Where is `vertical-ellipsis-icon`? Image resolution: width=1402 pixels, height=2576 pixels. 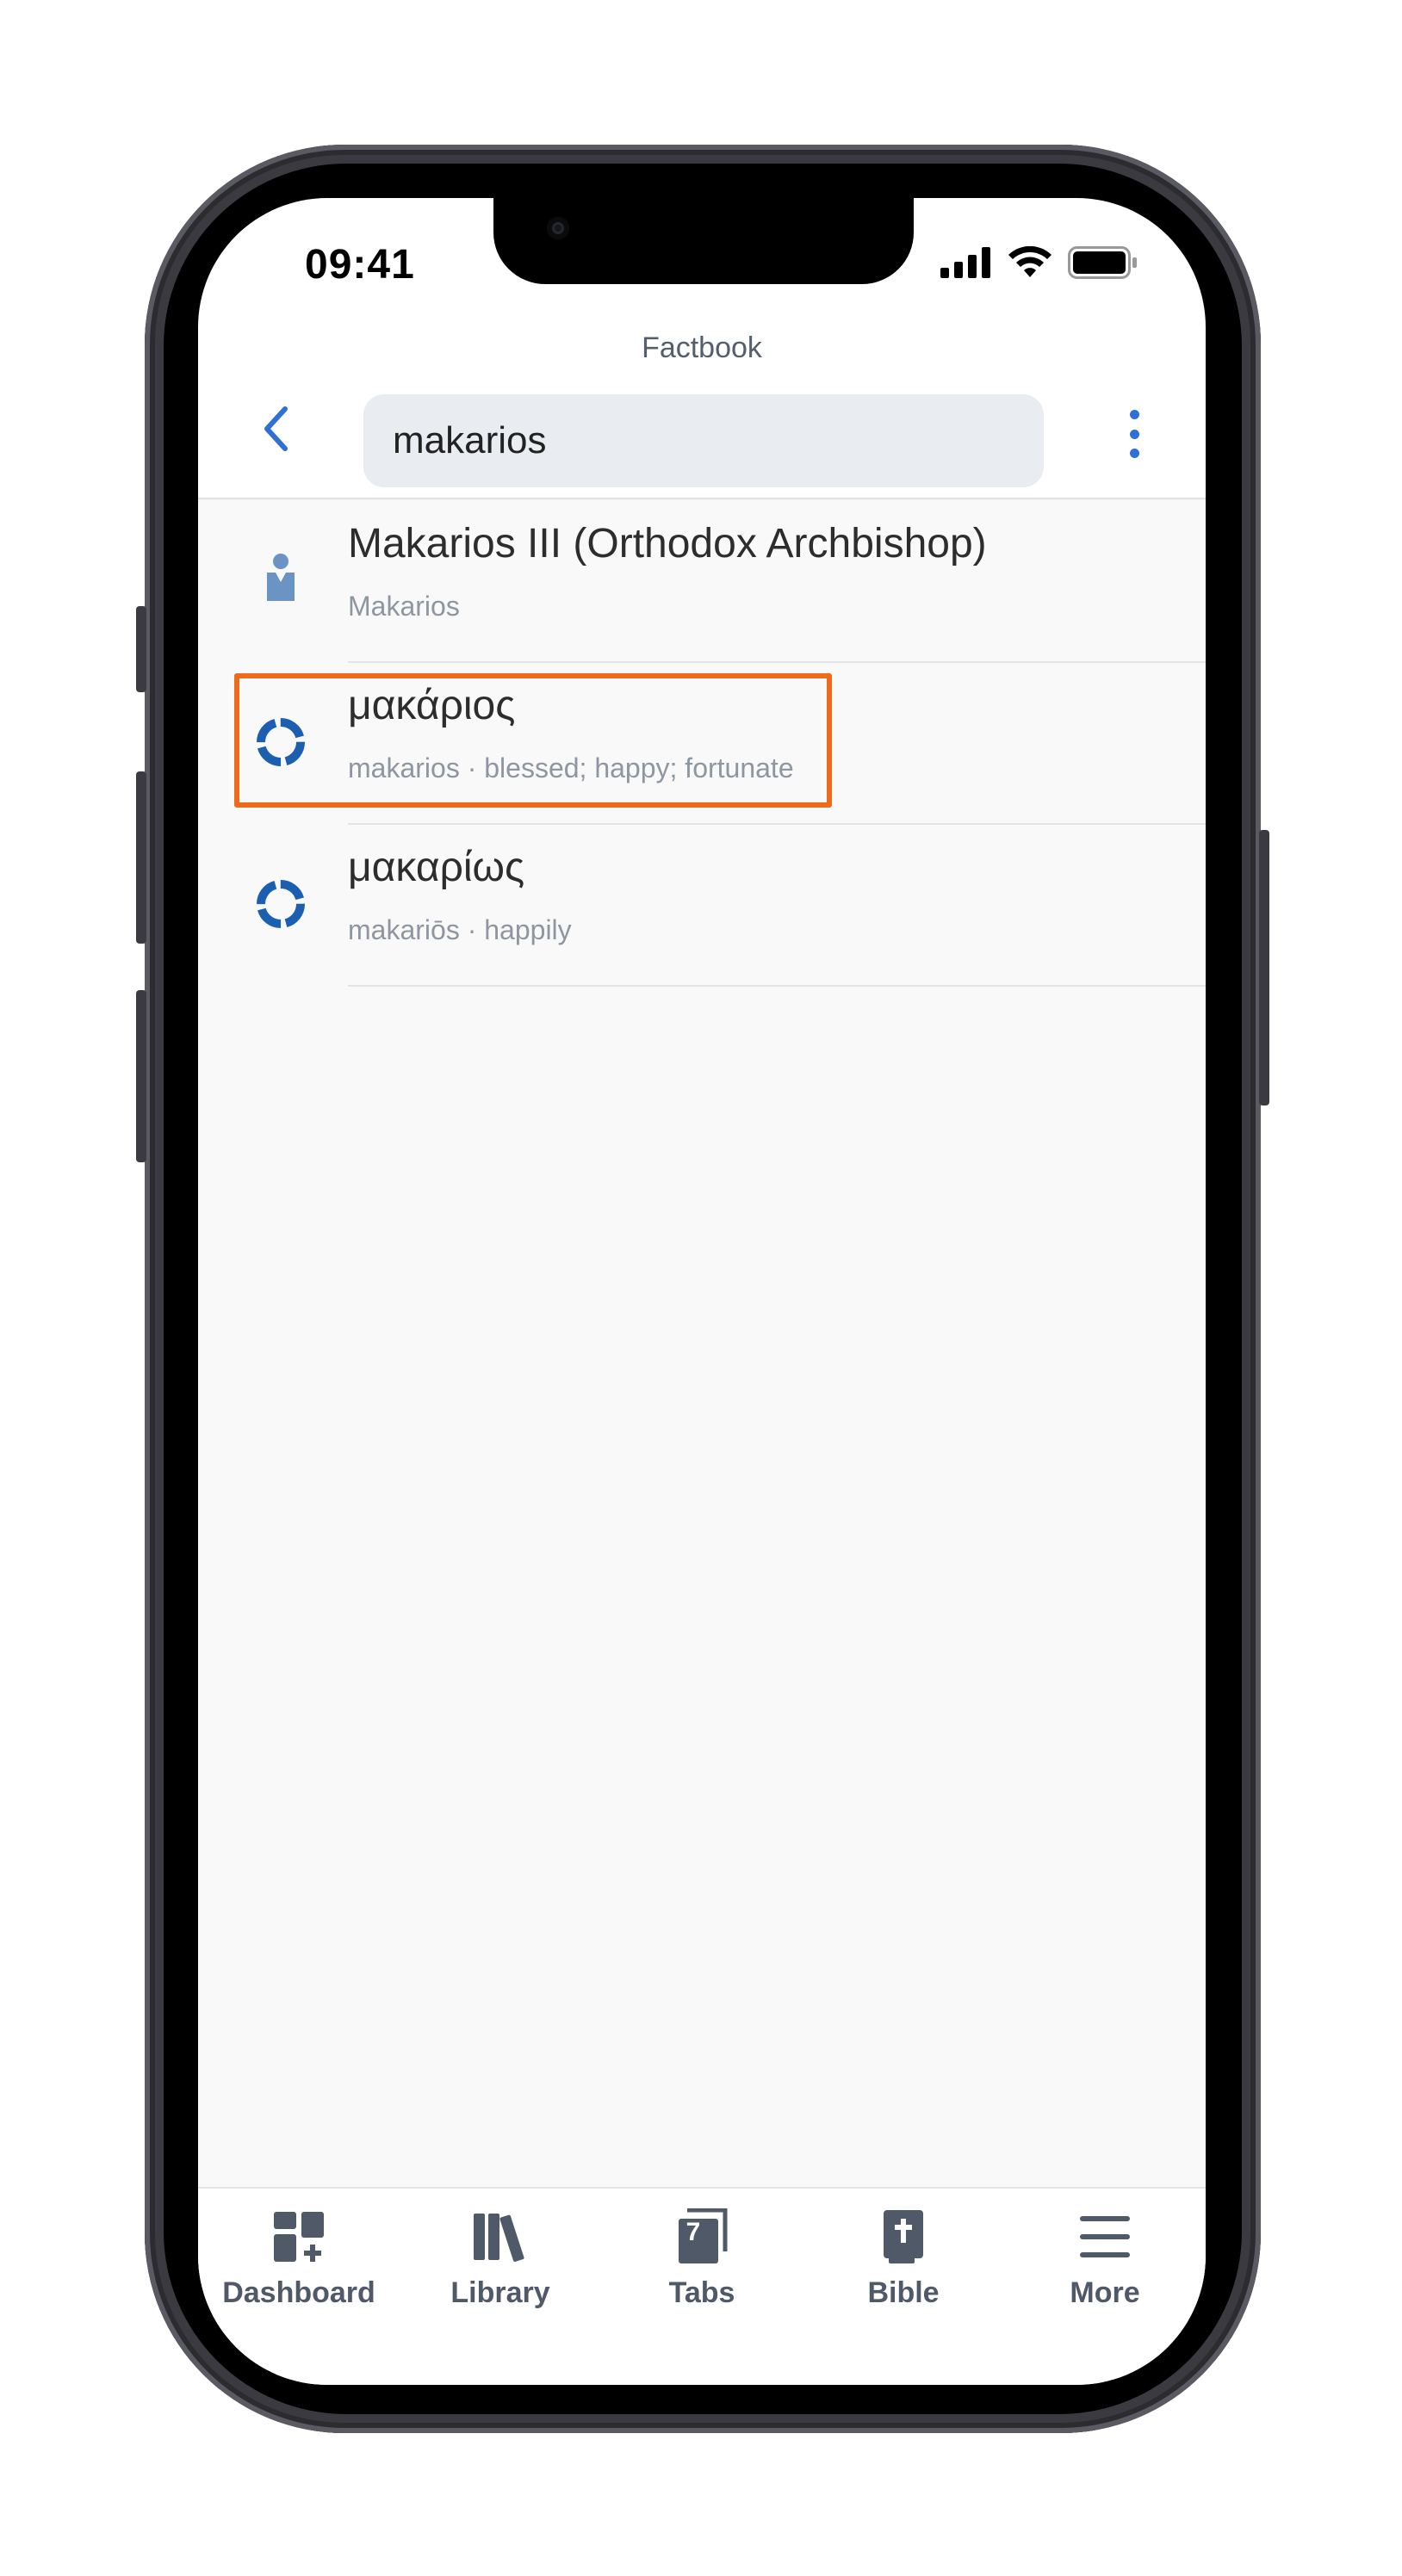
vertical-ellipsis-icon is located at coordinates (1134, 434).